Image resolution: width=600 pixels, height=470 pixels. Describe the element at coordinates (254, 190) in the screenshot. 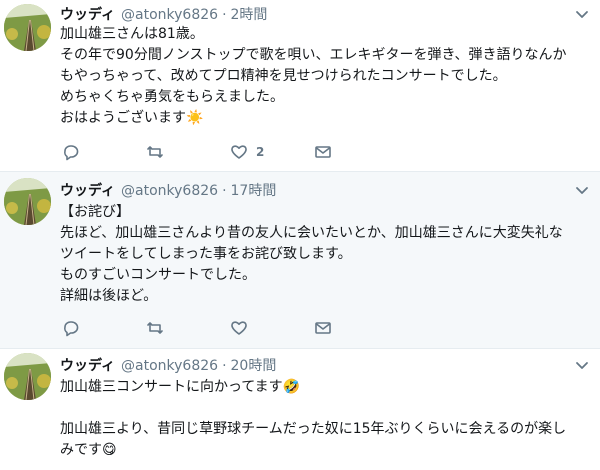

I see `timestamp: 17時間` at that location.